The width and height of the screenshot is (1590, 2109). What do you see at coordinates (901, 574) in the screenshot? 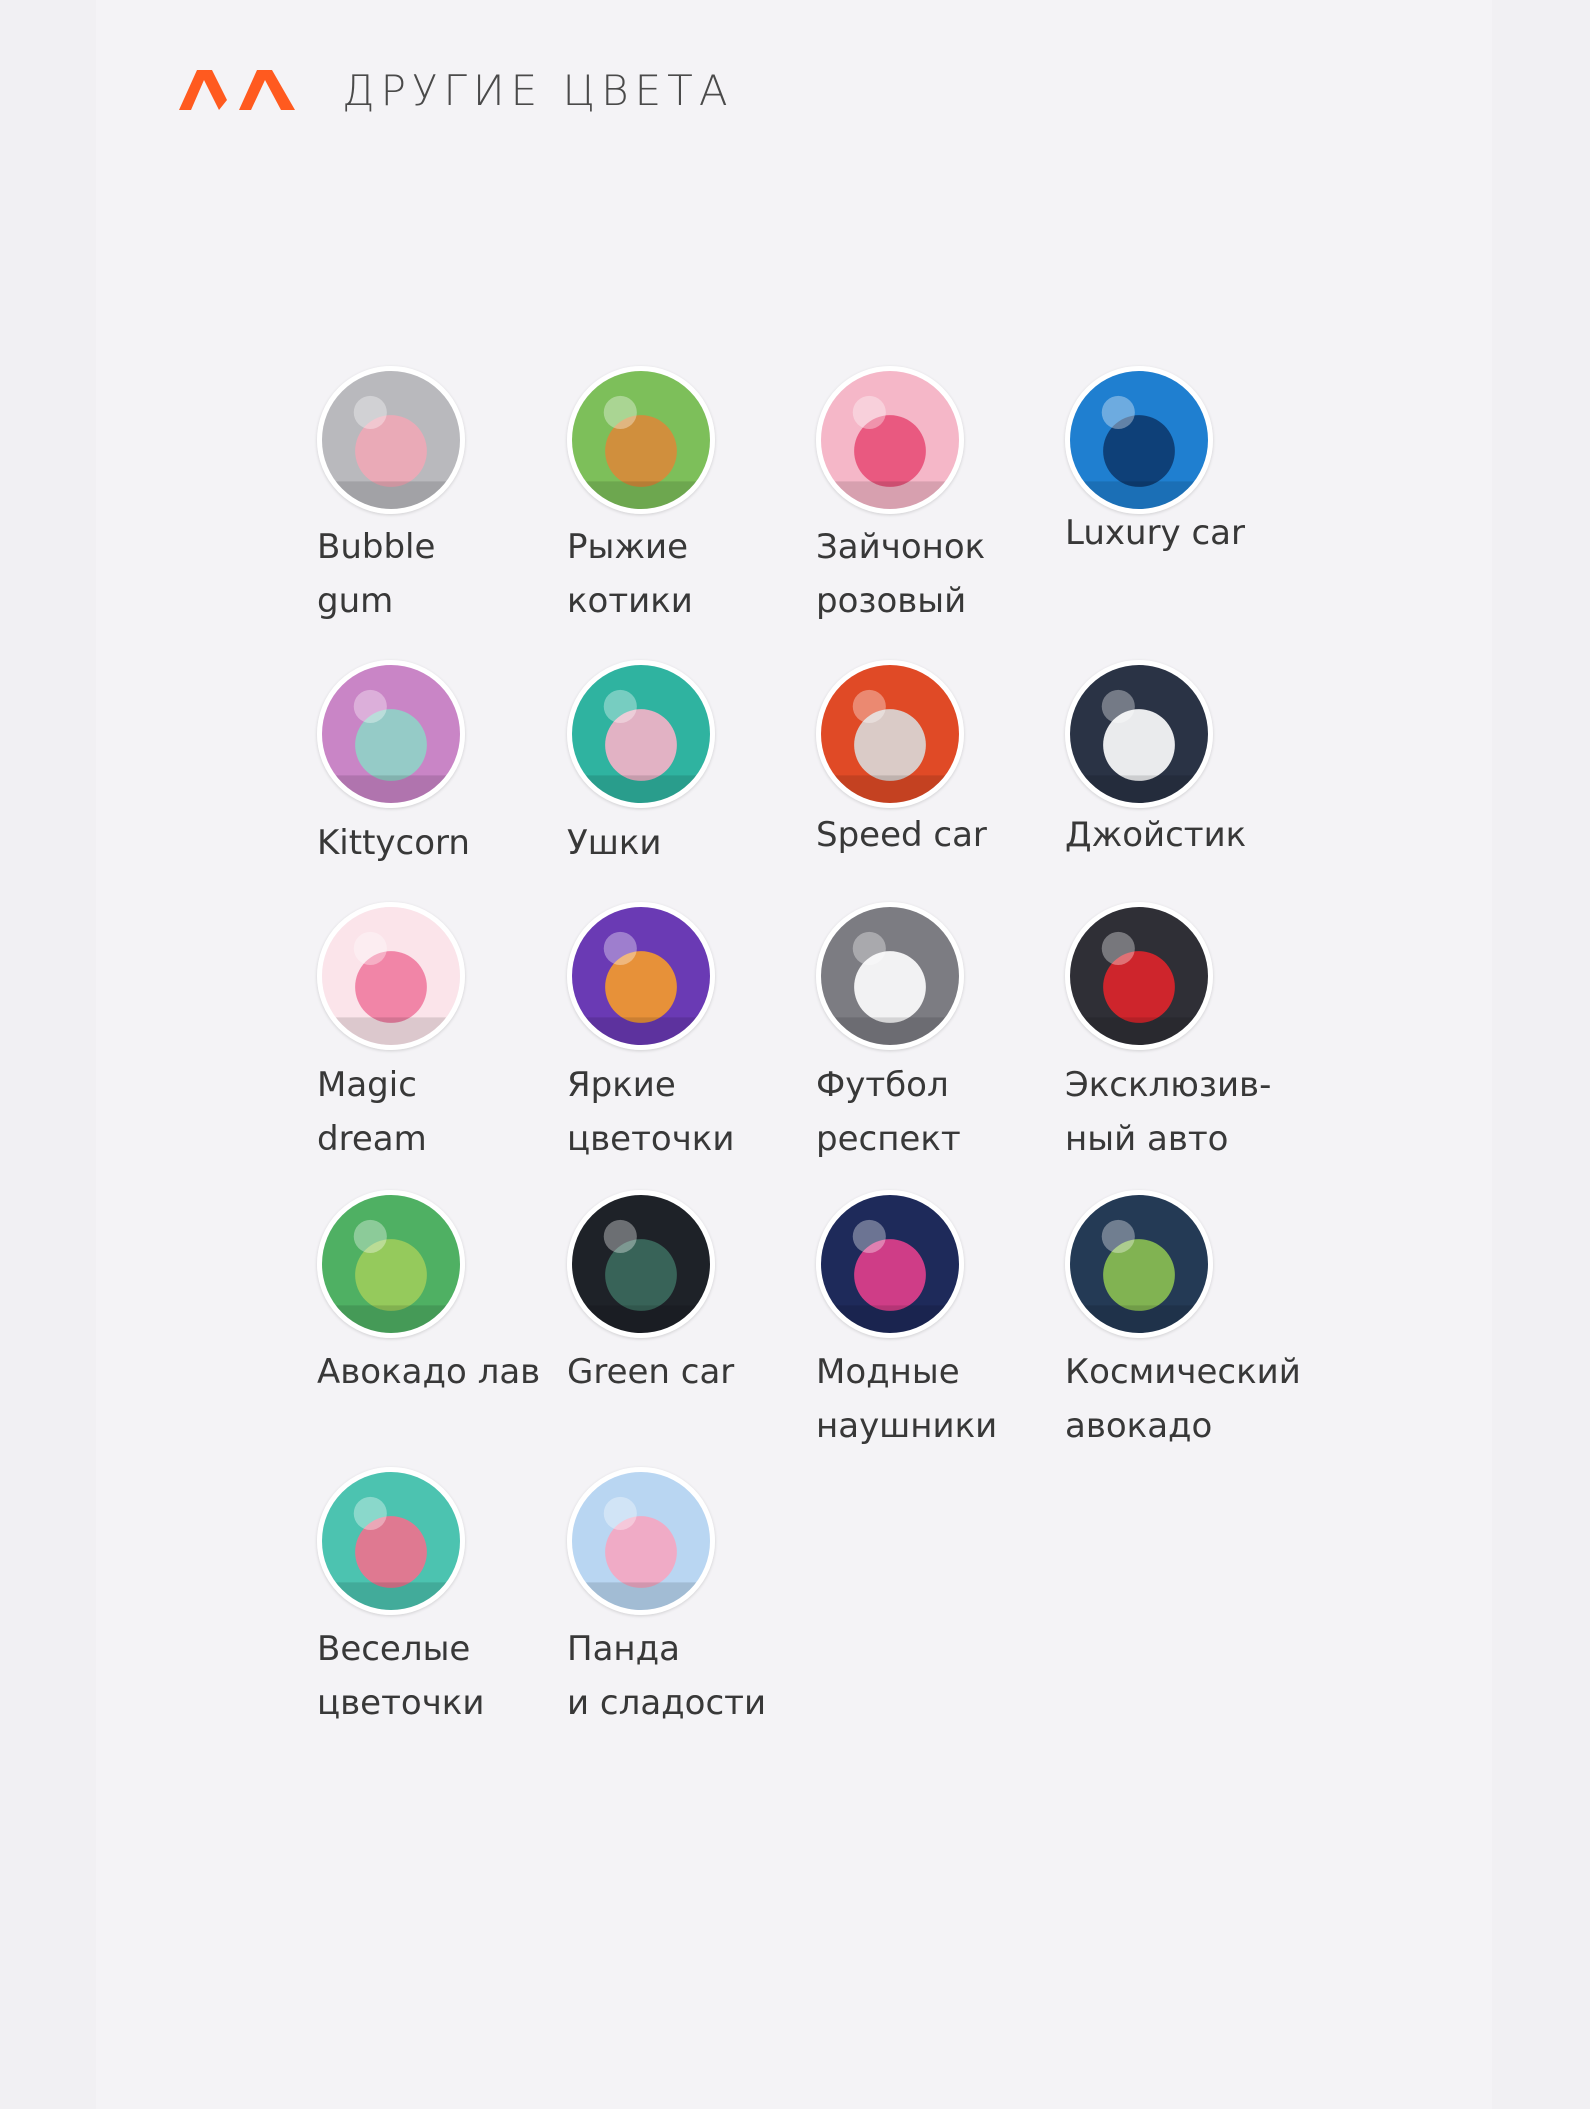
I see `color-swatch-label: Зайчонок розовый` at bounding box center [901, 574].